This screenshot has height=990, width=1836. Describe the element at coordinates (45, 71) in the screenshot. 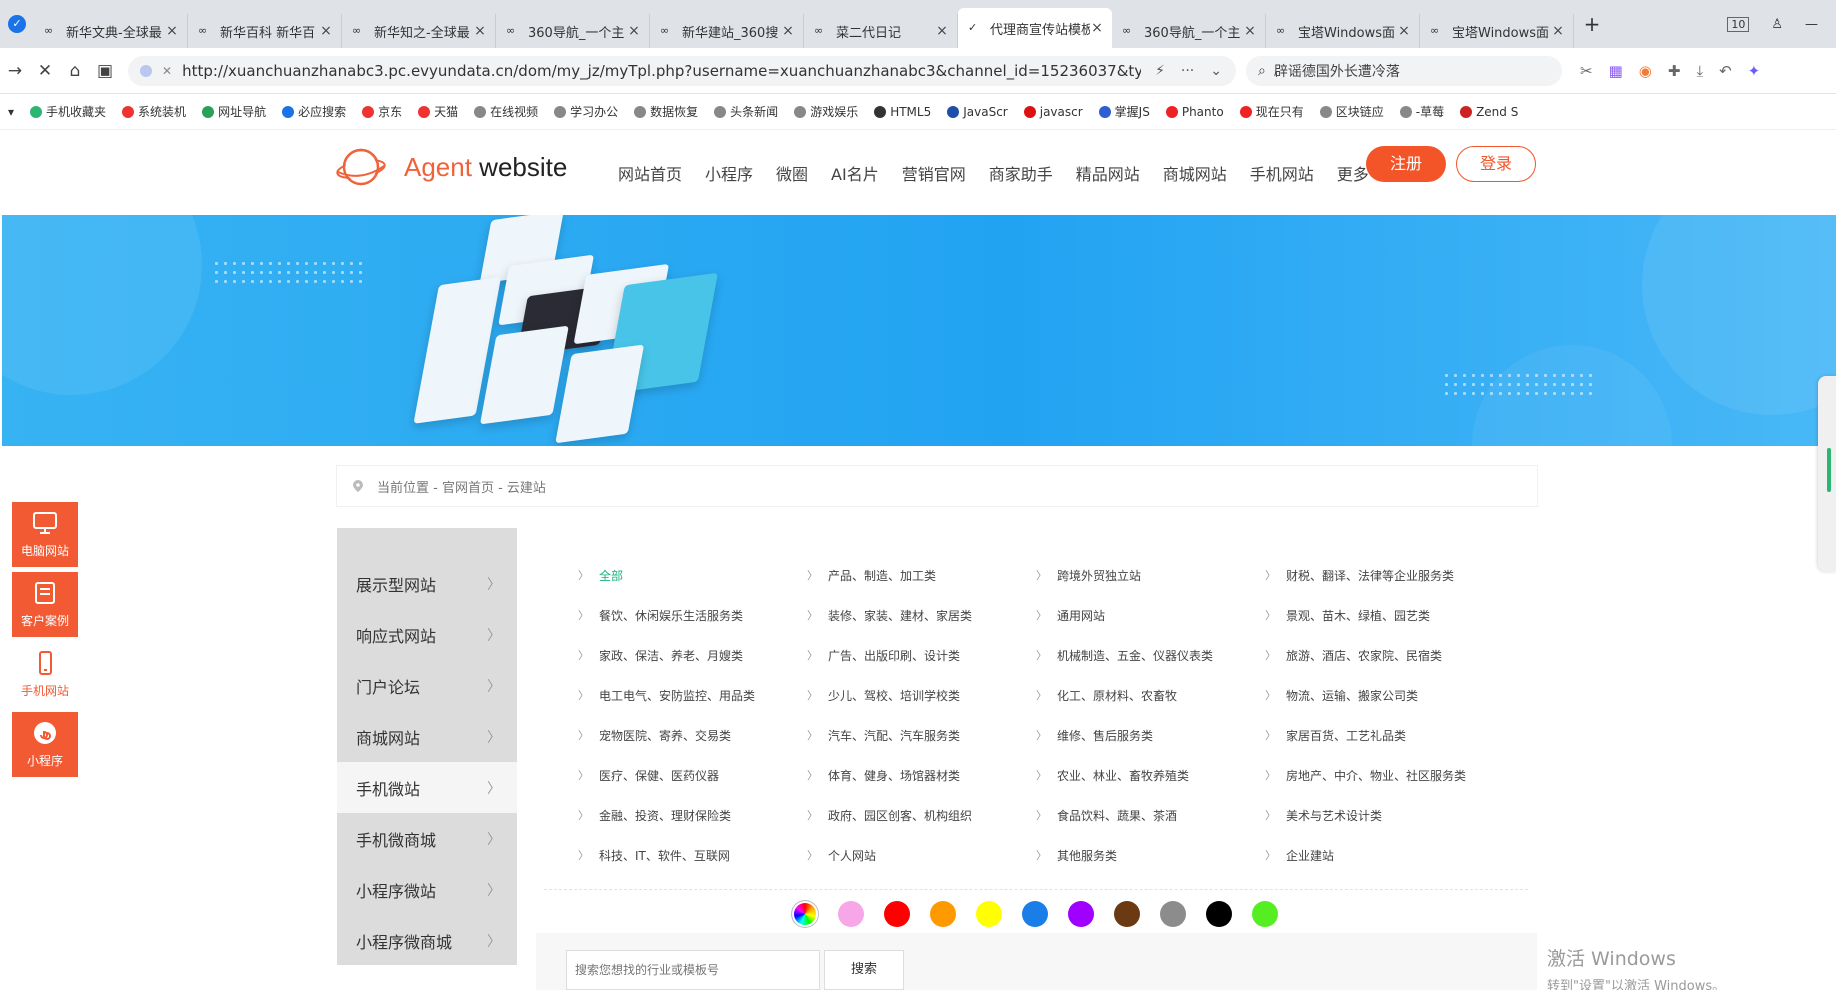

I see `stop-icon: ✕` at that location.